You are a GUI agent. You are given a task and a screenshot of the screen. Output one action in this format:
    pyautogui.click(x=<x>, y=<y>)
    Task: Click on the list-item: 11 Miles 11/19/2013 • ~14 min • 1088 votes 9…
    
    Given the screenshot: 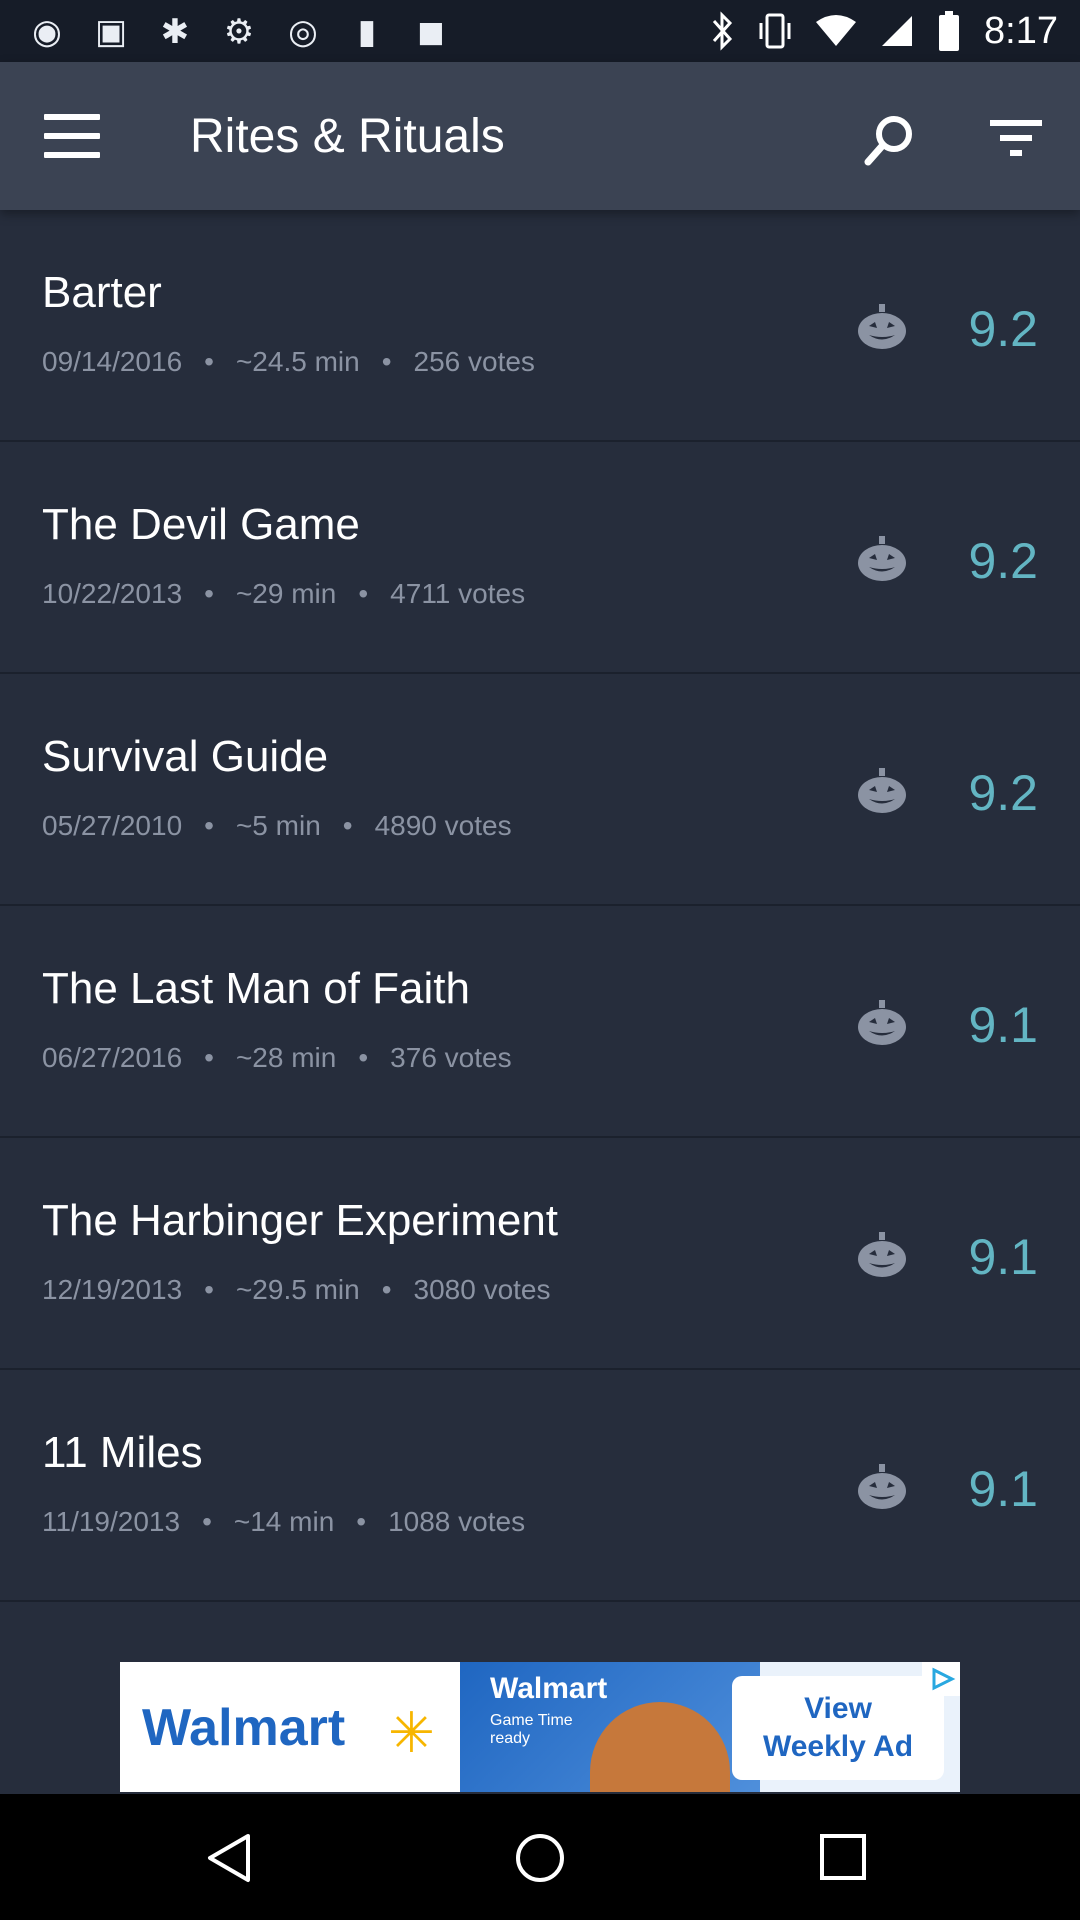 What is the action you would take?
    pyautogui.click(x=540, y=1486)
    